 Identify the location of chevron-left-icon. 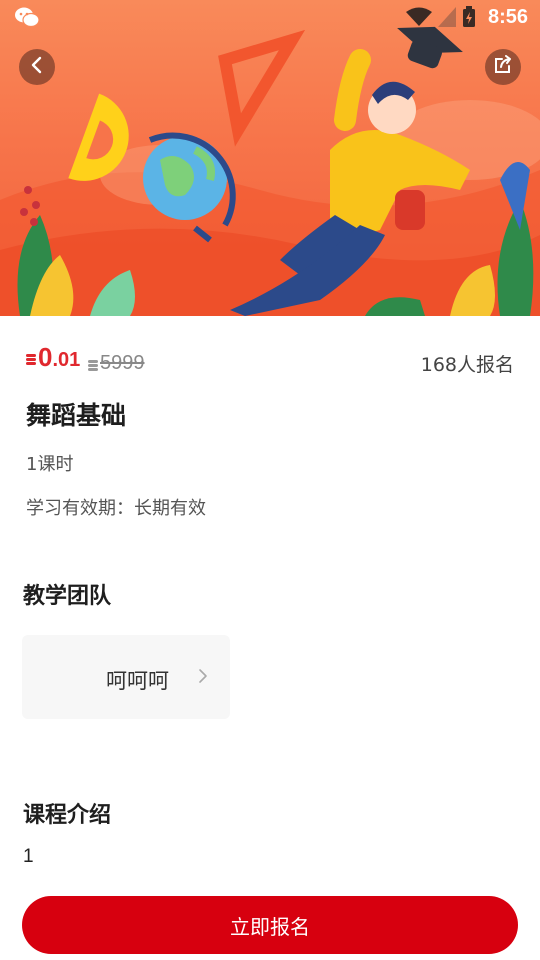
(37, 67).